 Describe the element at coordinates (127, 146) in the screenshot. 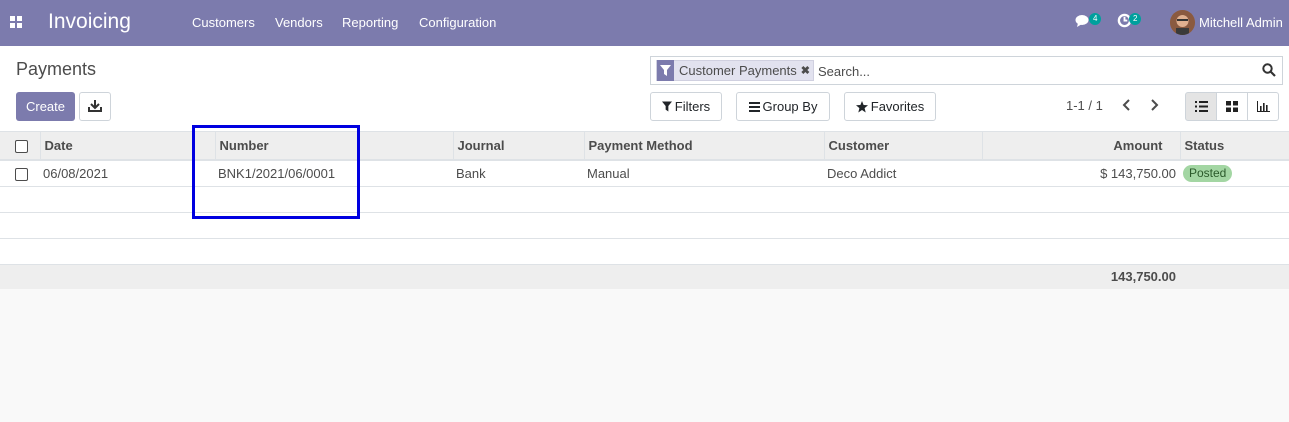

I see `column-header-date: Date` at that location.